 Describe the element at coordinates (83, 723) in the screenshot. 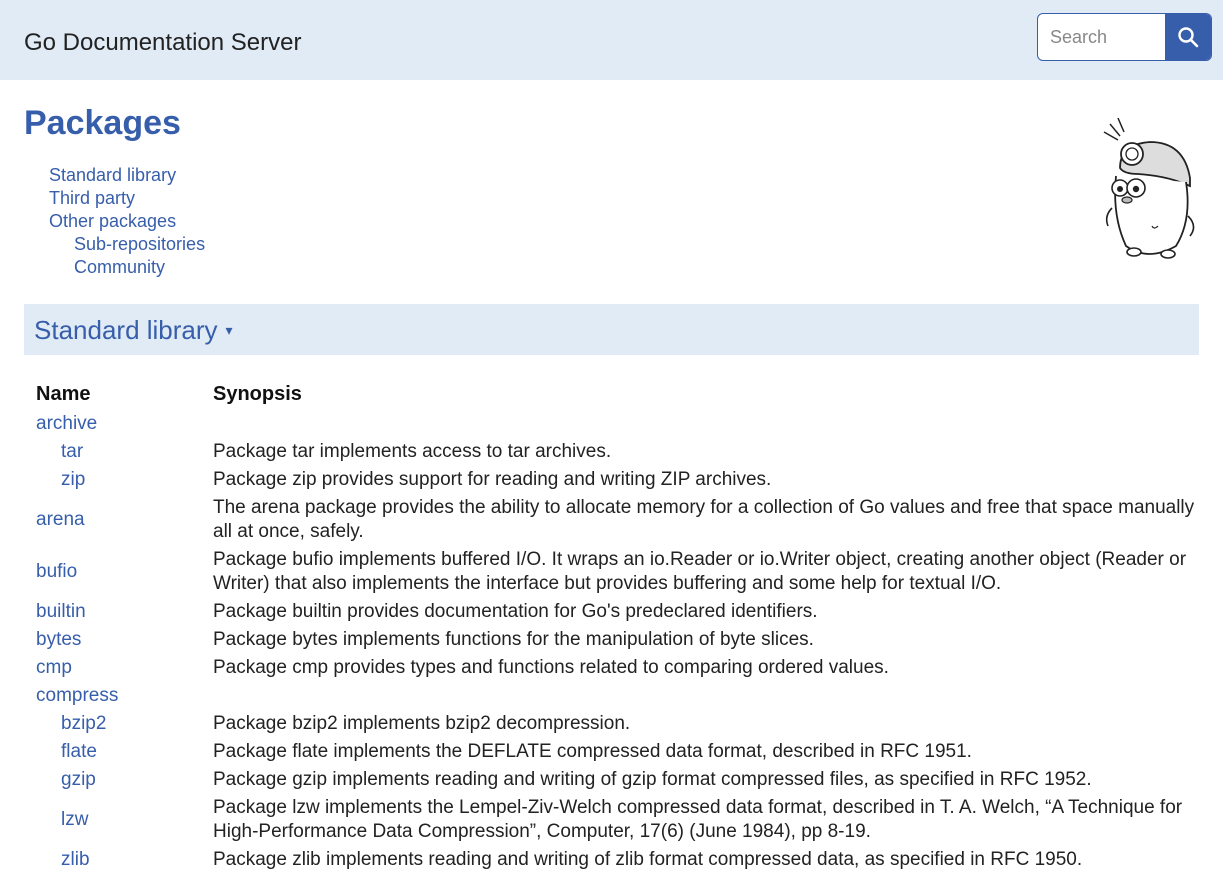

I see `package-link: bzip2` at that location.